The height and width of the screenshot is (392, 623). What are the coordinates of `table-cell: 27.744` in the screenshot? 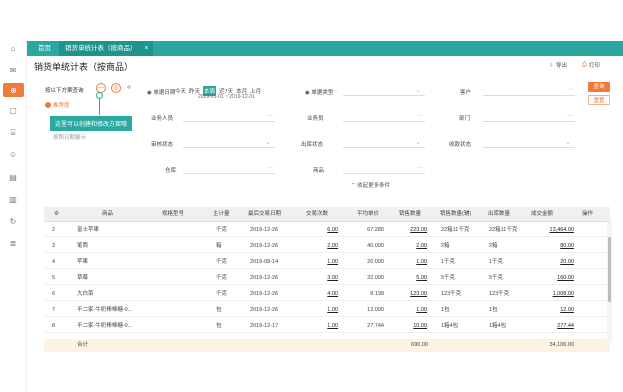 It's located at (375, 326).